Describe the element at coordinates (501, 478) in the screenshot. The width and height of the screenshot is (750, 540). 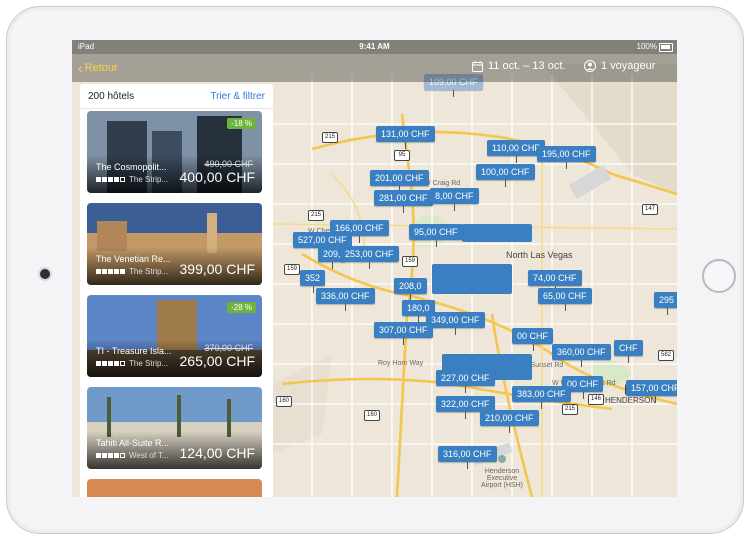
I see `map-label-airport: Henderson Executive Airport (HSH)` at that location.